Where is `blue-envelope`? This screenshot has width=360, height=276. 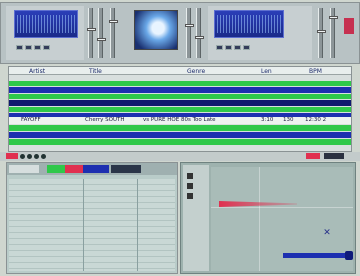
blue-envelope is located at coordinates (316, 255).